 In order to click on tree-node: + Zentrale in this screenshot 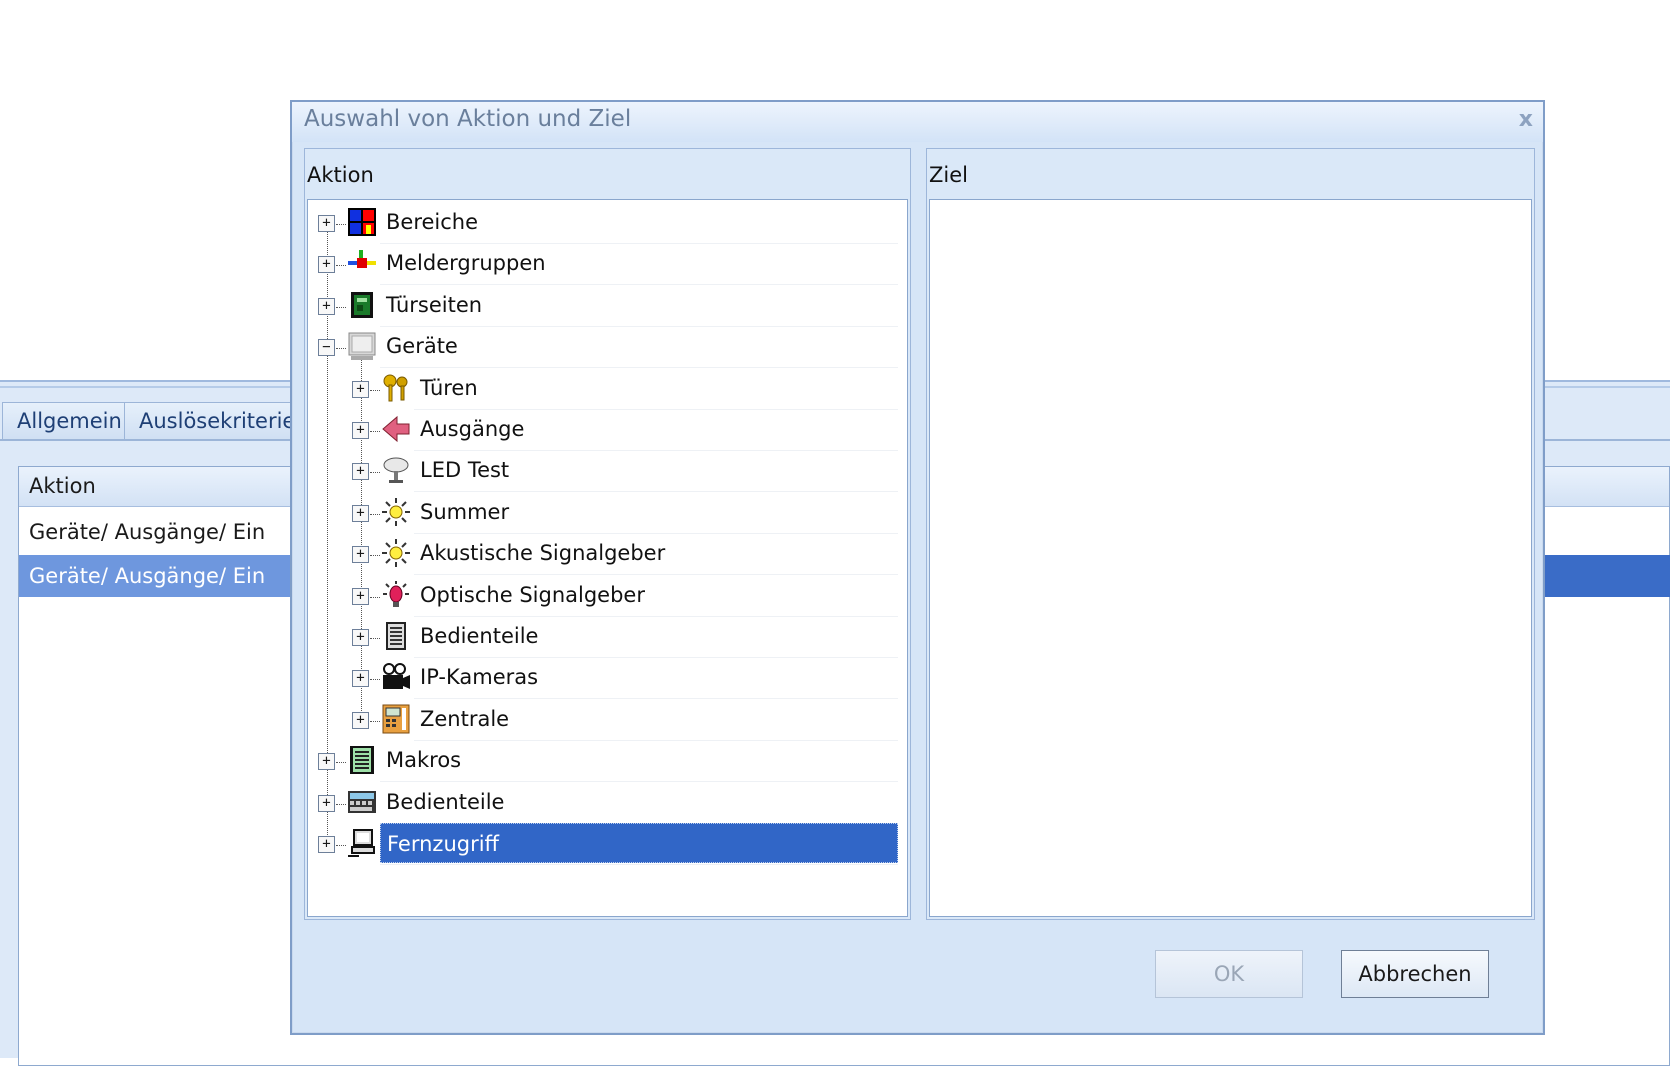, I will do `click(603, 720)`.